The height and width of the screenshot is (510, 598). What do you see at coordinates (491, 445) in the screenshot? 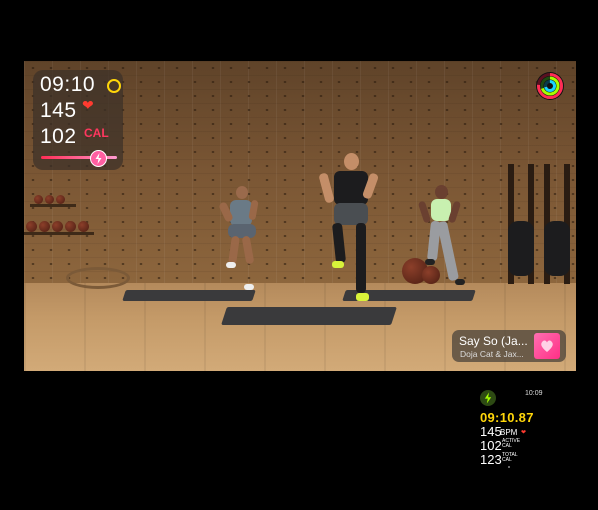
I see `watch-active-cal-value: 102` at bounding box center [491, 445].